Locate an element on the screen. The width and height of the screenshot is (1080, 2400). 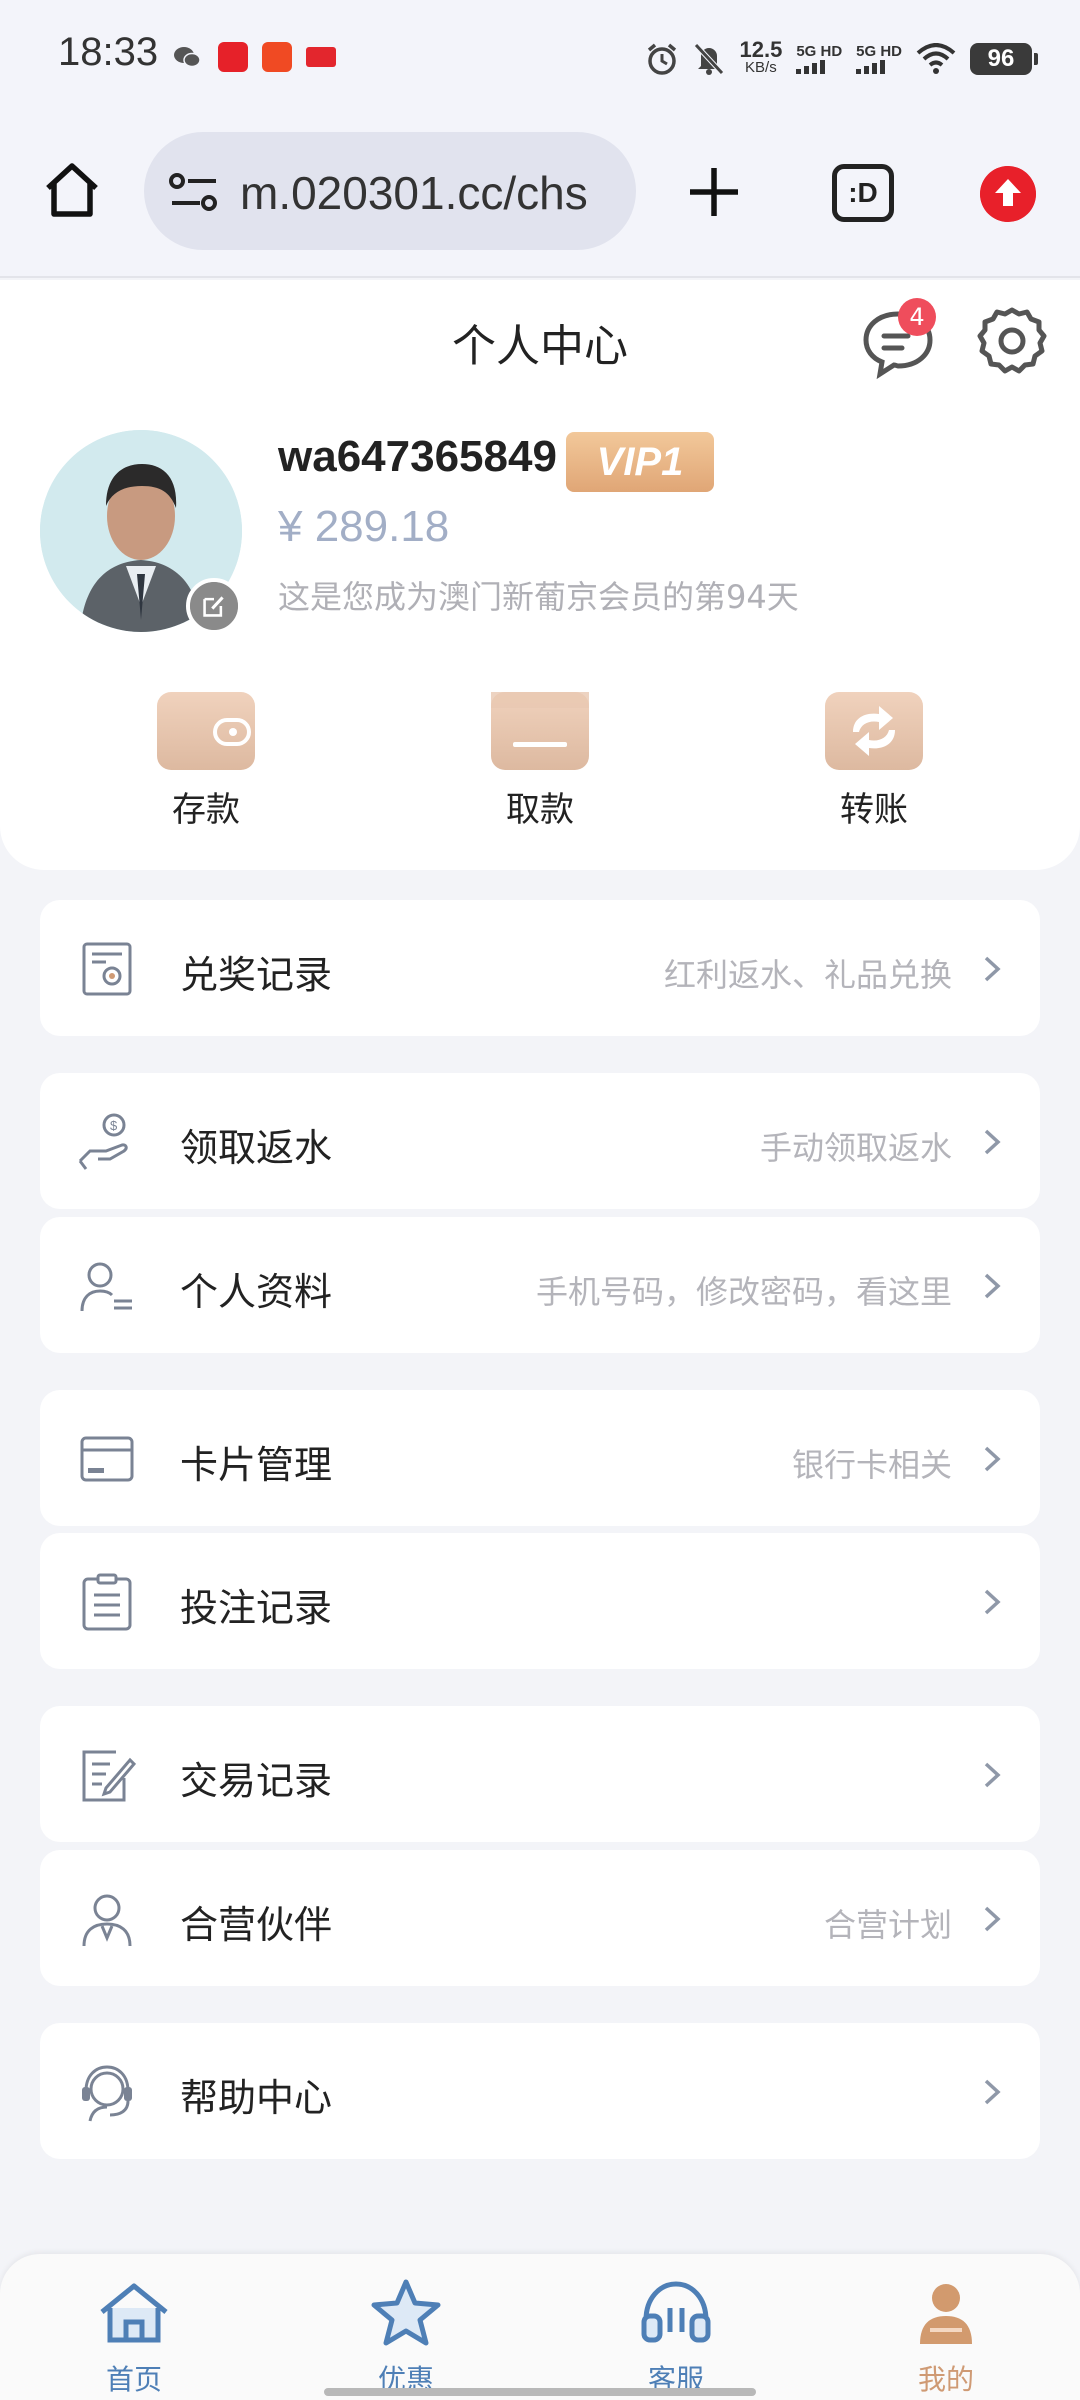
clipboard-icon is located at coordinates (107, 1602).